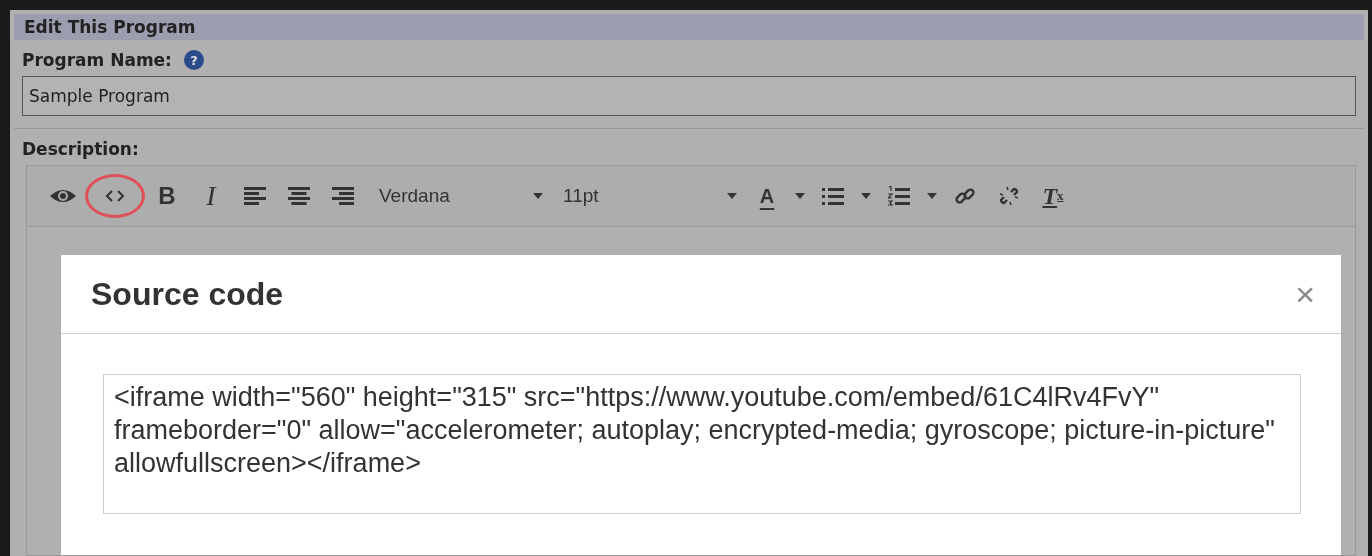  I want to click on dialog-title: Source code, so click(187, 294).